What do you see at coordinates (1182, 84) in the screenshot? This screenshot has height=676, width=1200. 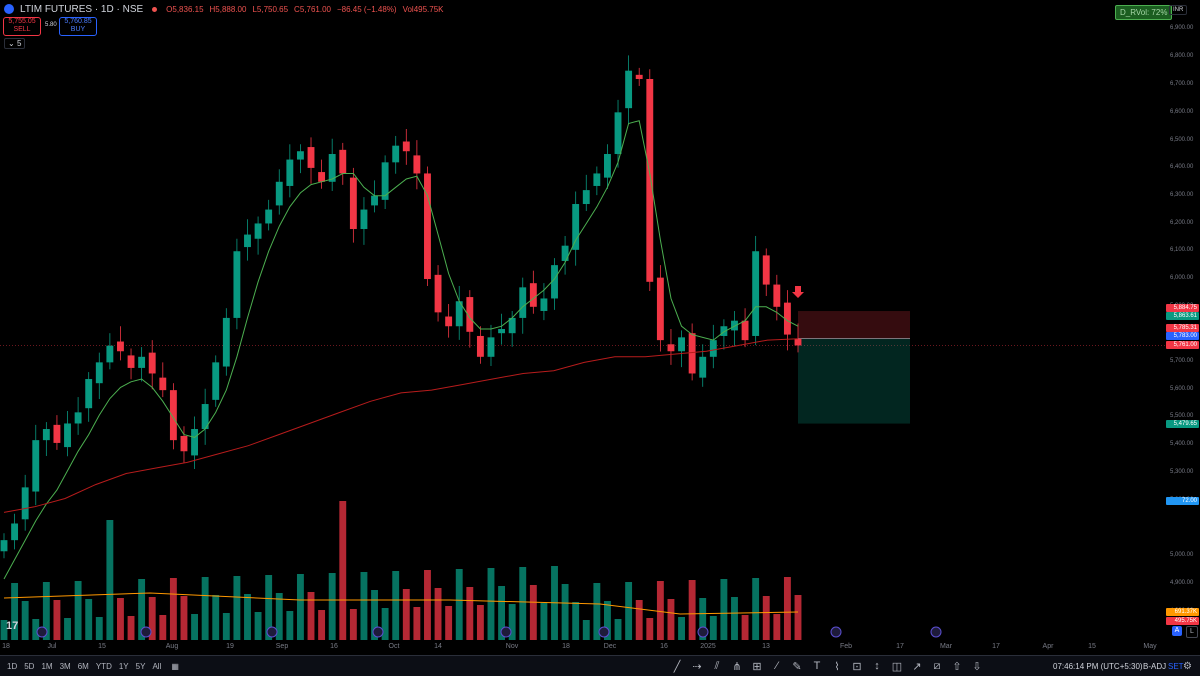 I see `price-axis-label: 6,700.00` at bounding box center [1182, 84].